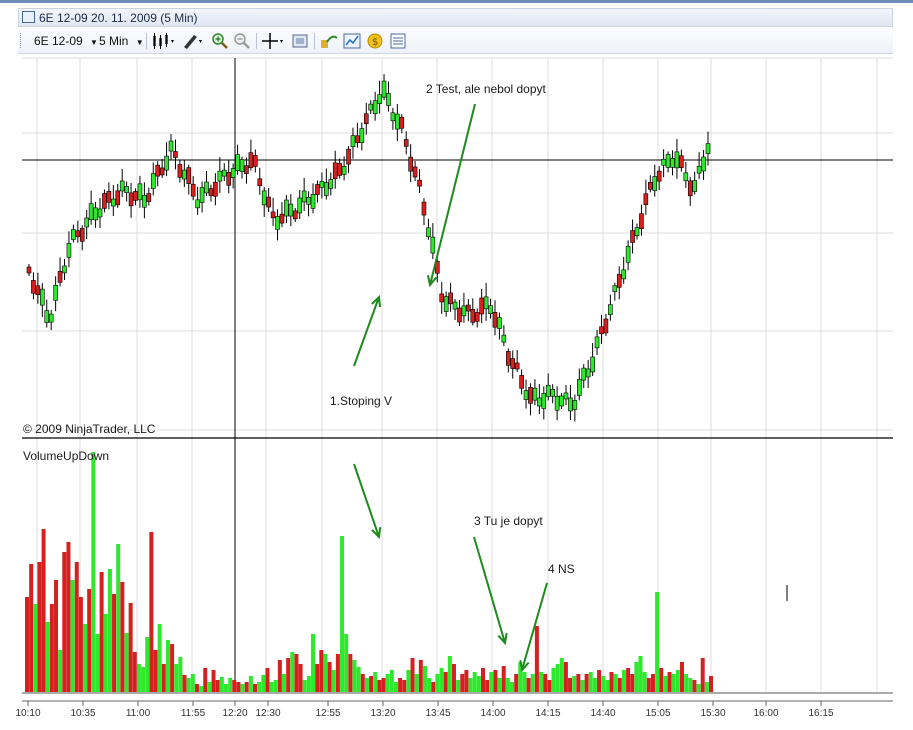  I want to click on strategy-icon: $, so click(375, 41).